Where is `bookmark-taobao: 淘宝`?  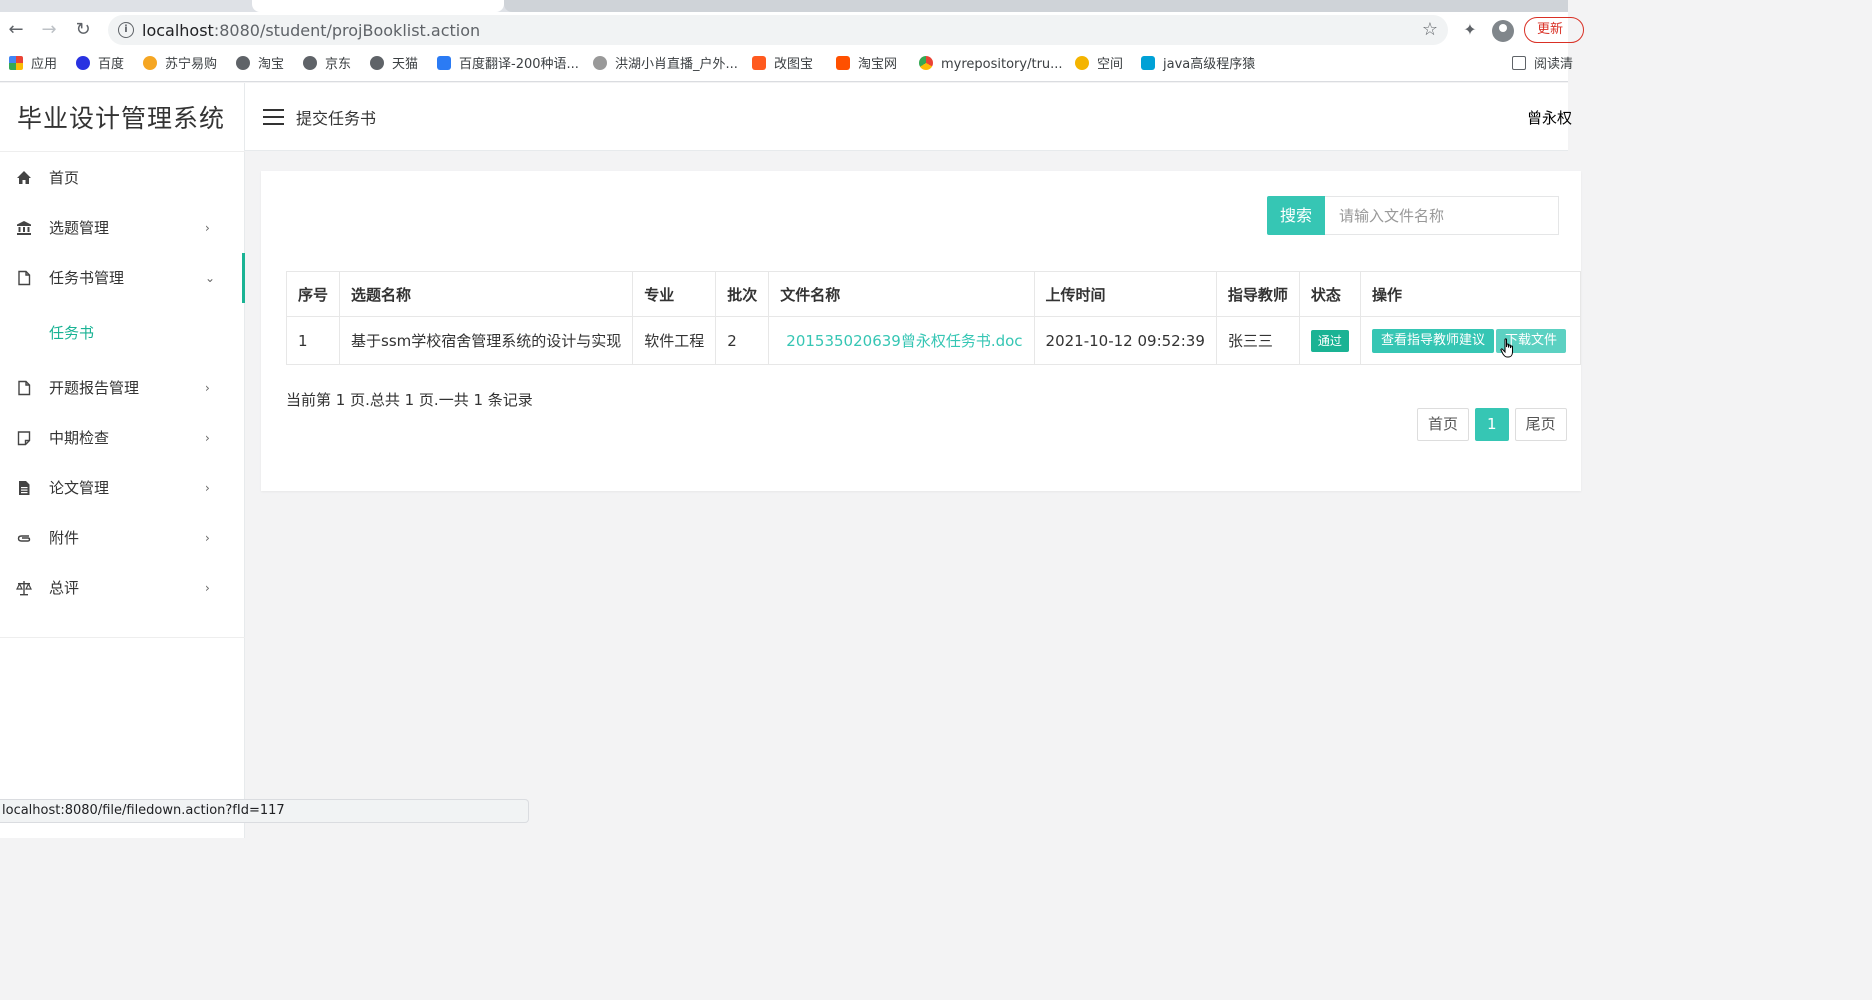
bookmark-taobao: 淘宝 is located at coordinates (260, 65).